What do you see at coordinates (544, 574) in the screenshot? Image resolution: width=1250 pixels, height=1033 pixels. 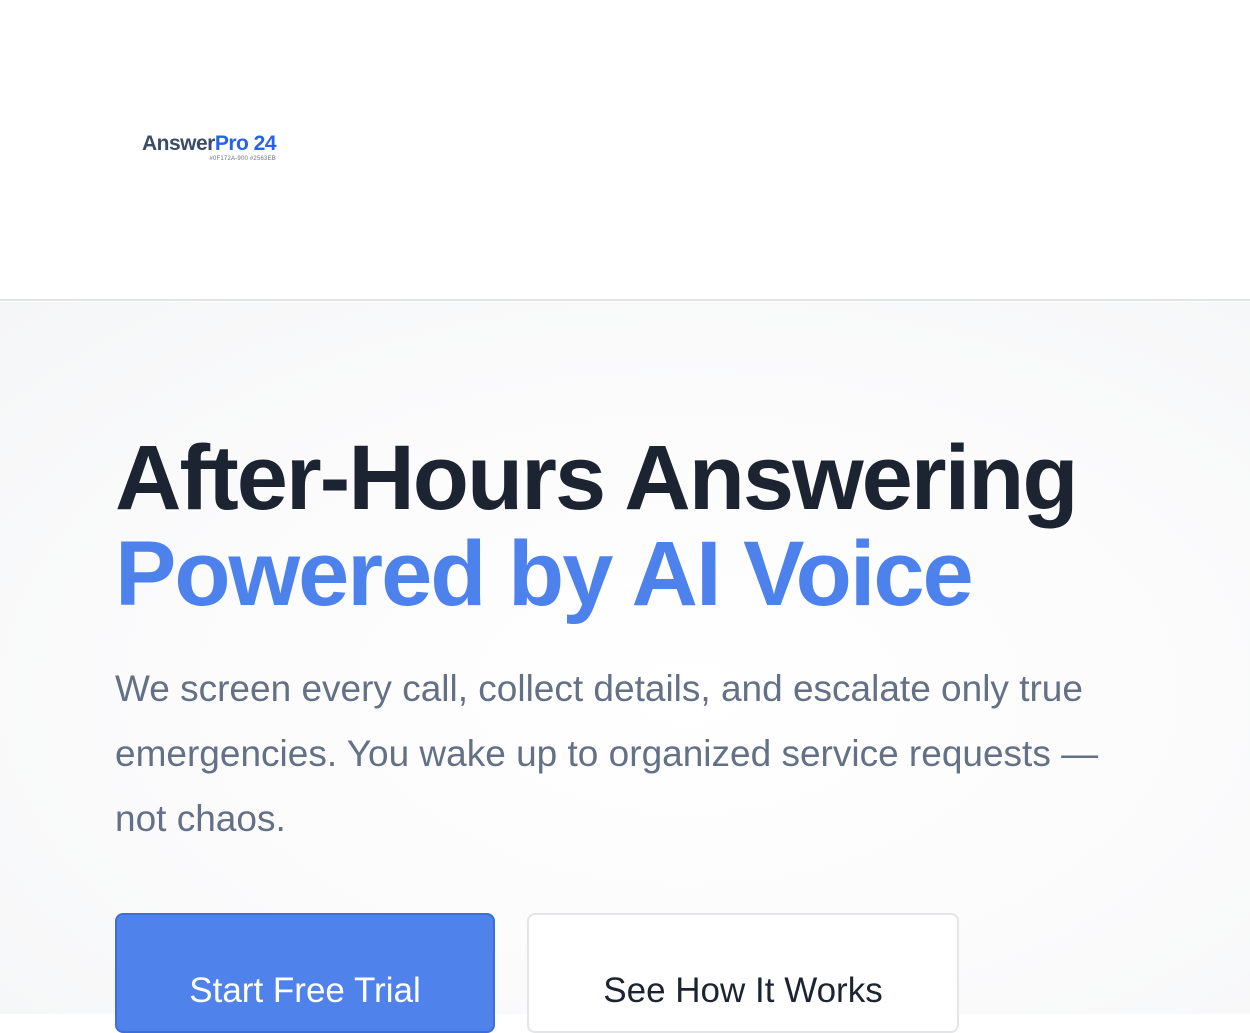 I see `hero-title-line2: Powered by AI Voice` at bounding box center [544, 574].